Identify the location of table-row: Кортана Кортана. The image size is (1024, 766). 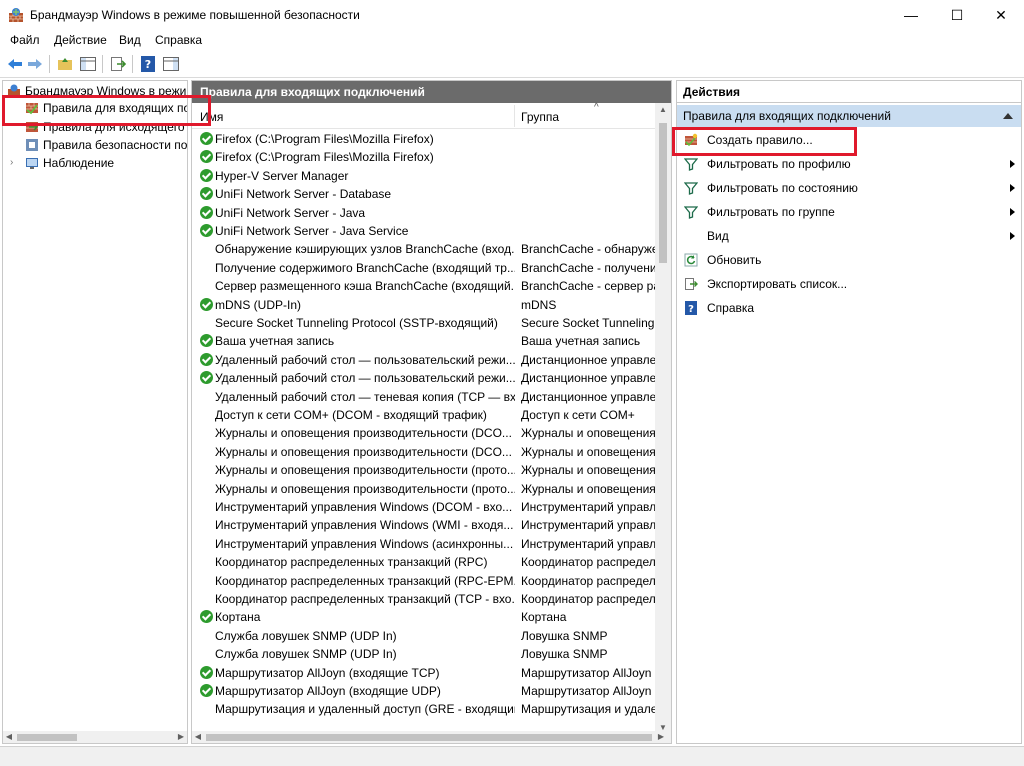
(423, 617).